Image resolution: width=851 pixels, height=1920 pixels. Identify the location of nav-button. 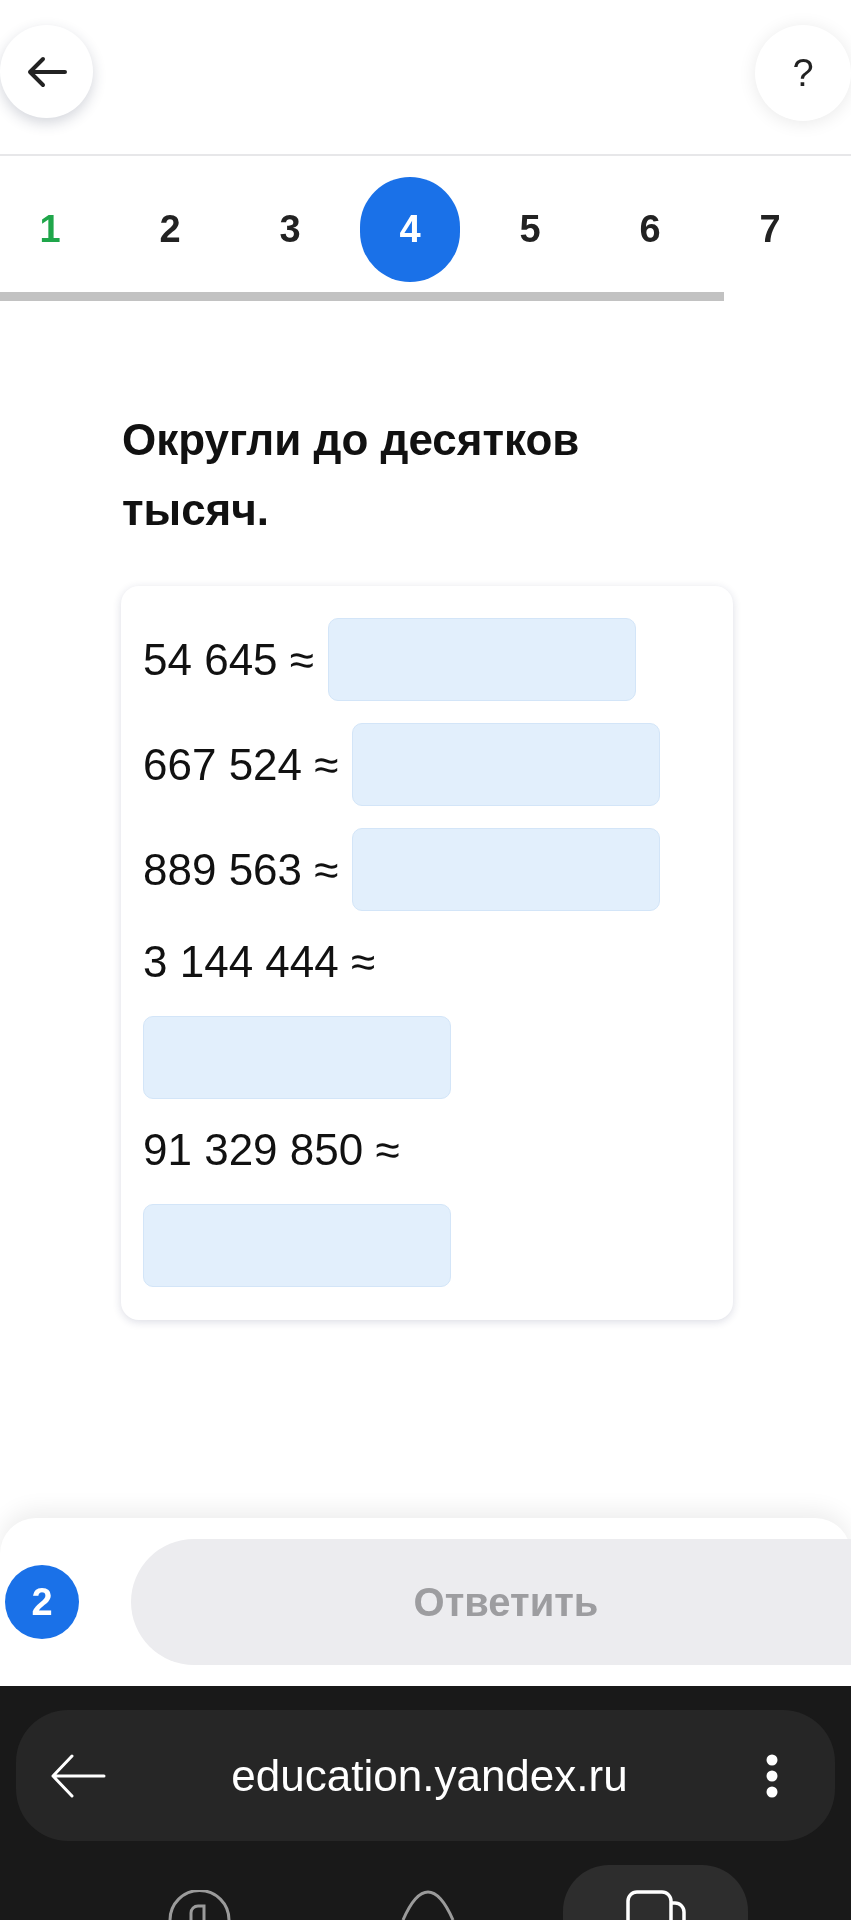
(199, 1905).